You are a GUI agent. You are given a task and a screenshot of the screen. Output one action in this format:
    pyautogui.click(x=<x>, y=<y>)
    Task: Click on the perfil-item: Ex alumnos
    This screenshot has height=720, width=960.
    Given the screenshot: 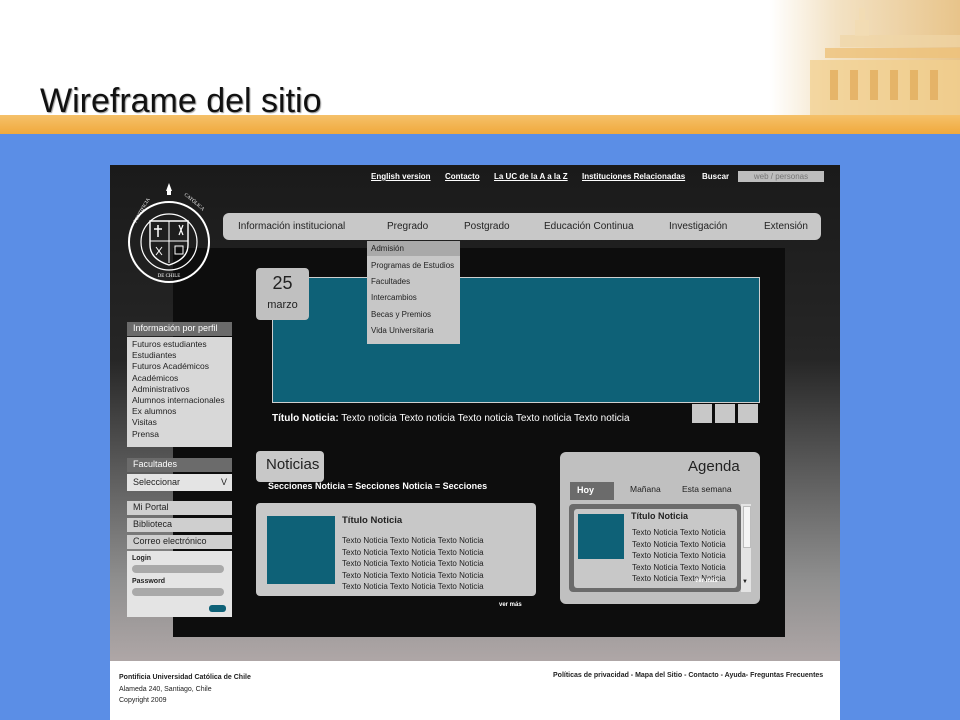 What is the action you would take?
    pyautogui.click(x=178, y=411)
    